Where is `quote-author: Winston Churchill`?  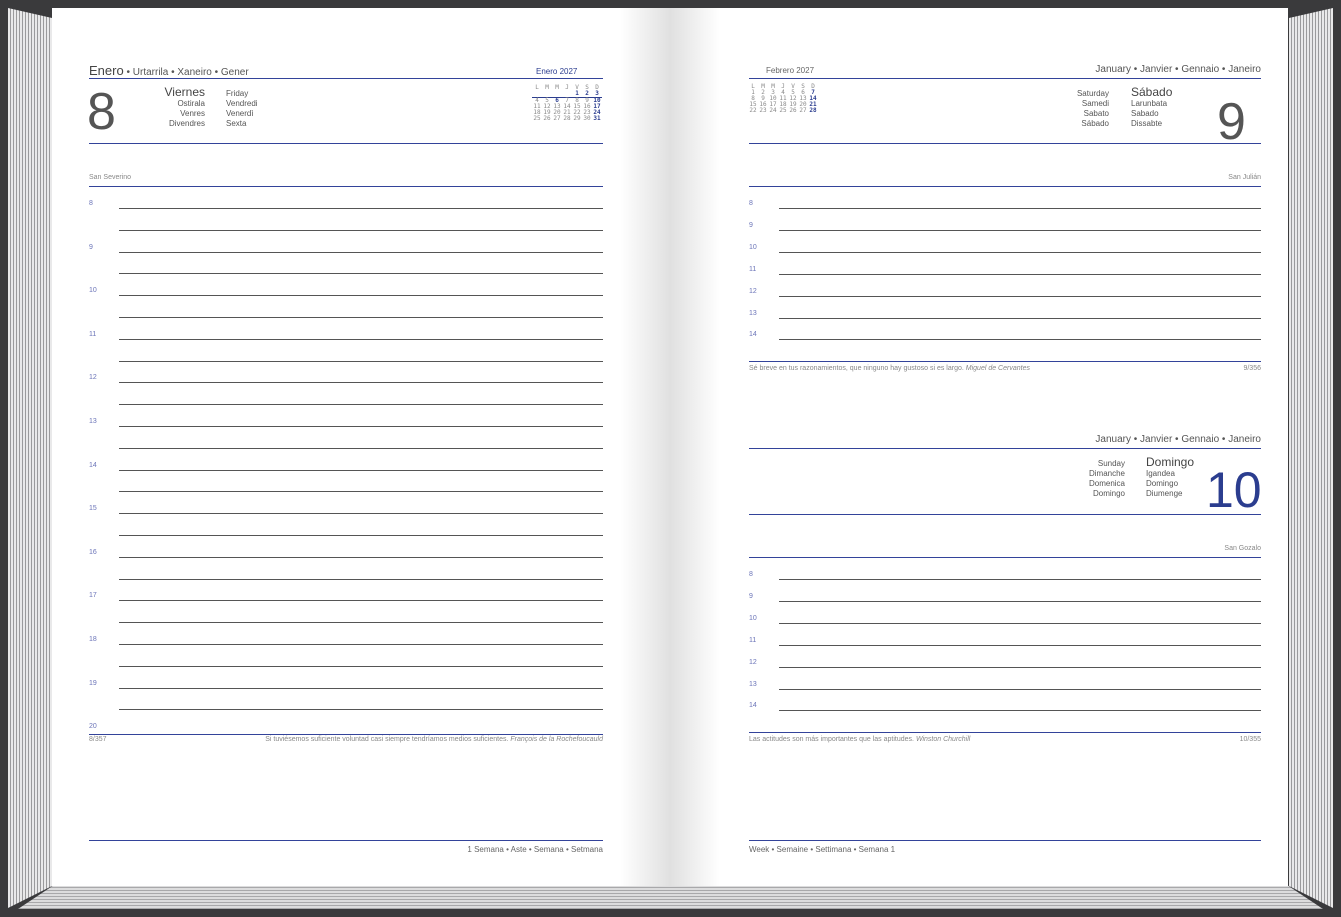
quote-author: Winston Churchill is located at coordinates (943, 739).